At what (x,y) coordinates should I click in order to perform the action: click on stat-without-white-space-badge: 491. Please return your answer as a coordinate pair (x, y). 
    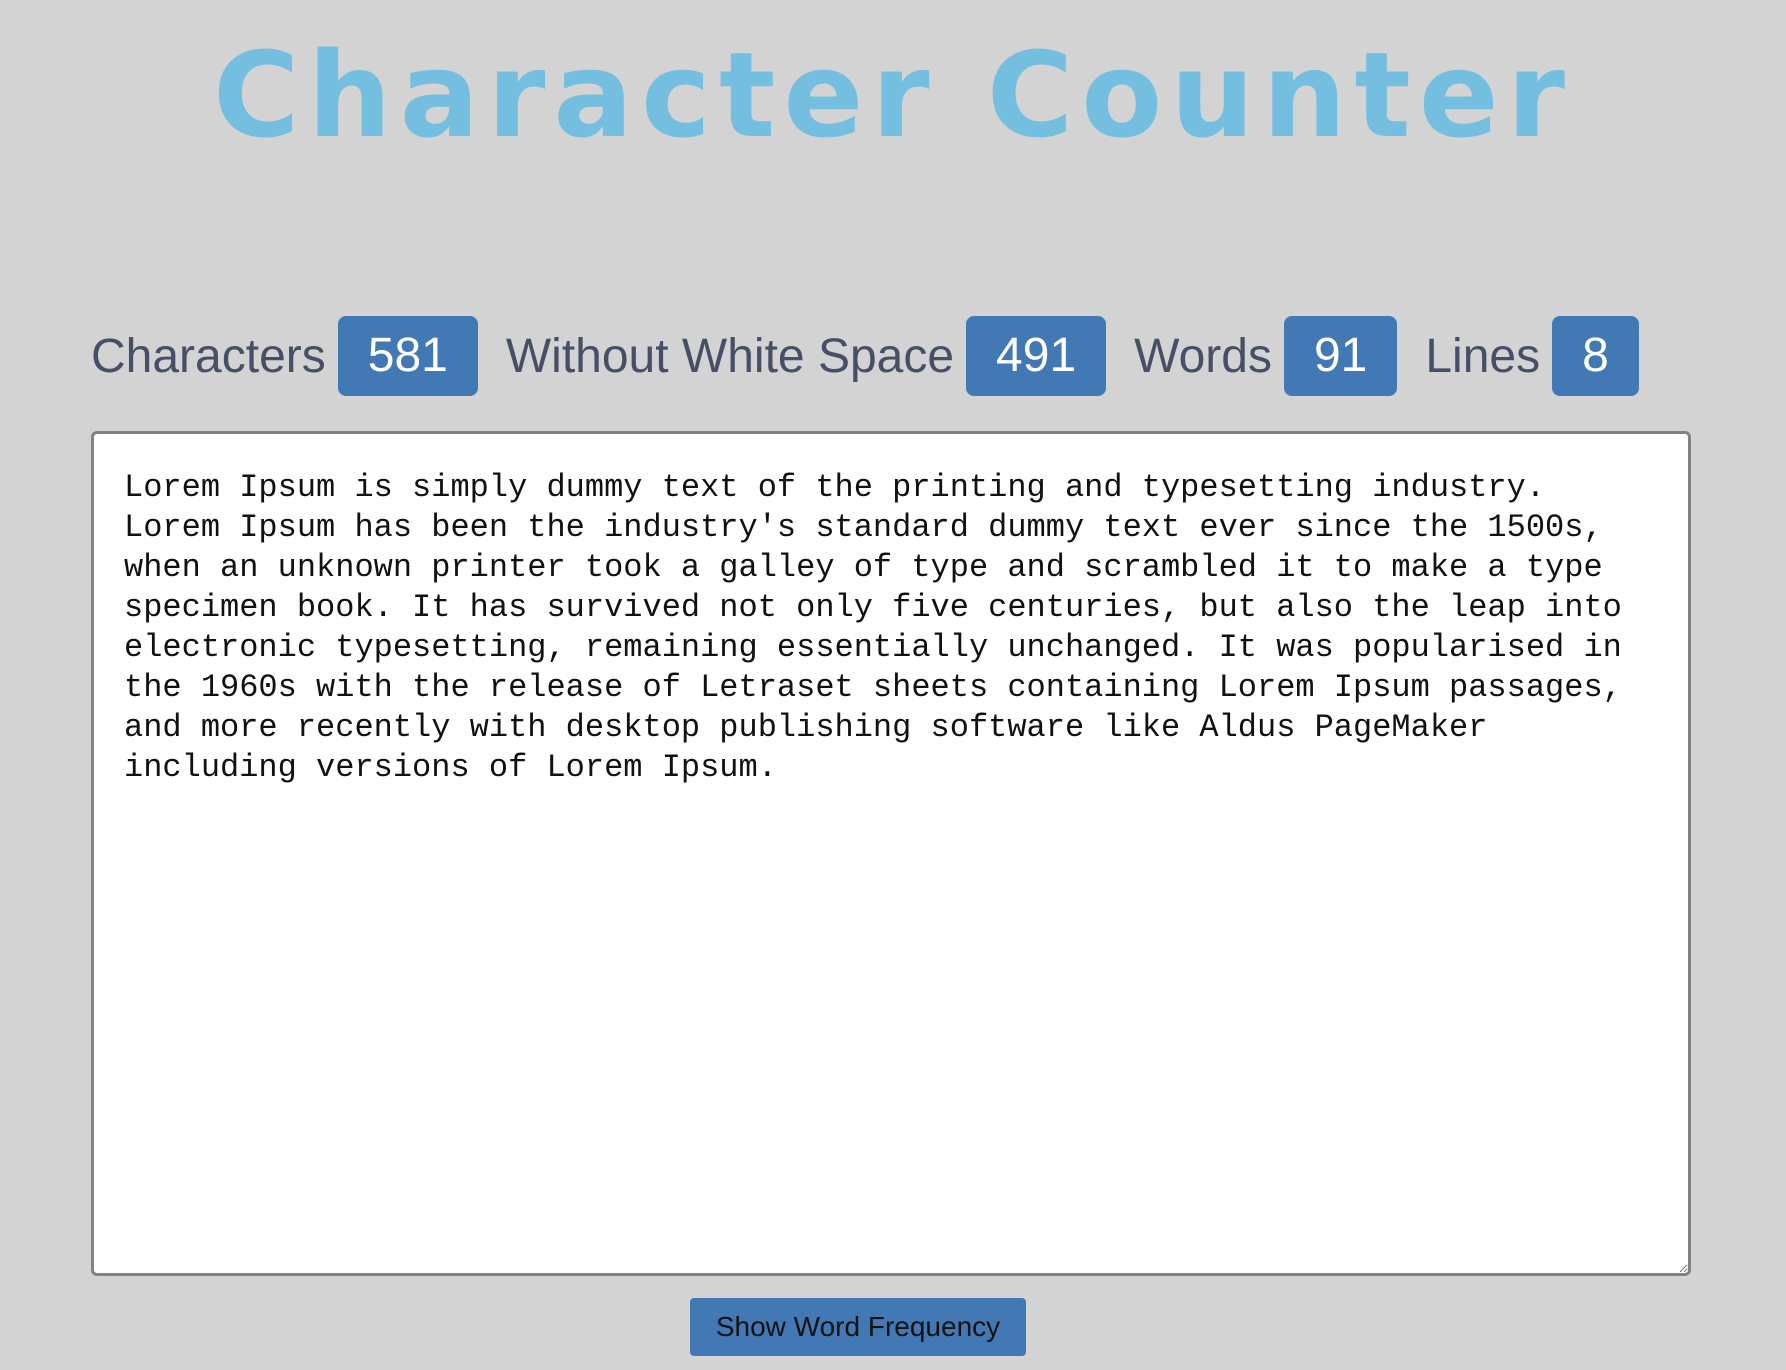
    Looking at the image, I should click on (1036, 356).